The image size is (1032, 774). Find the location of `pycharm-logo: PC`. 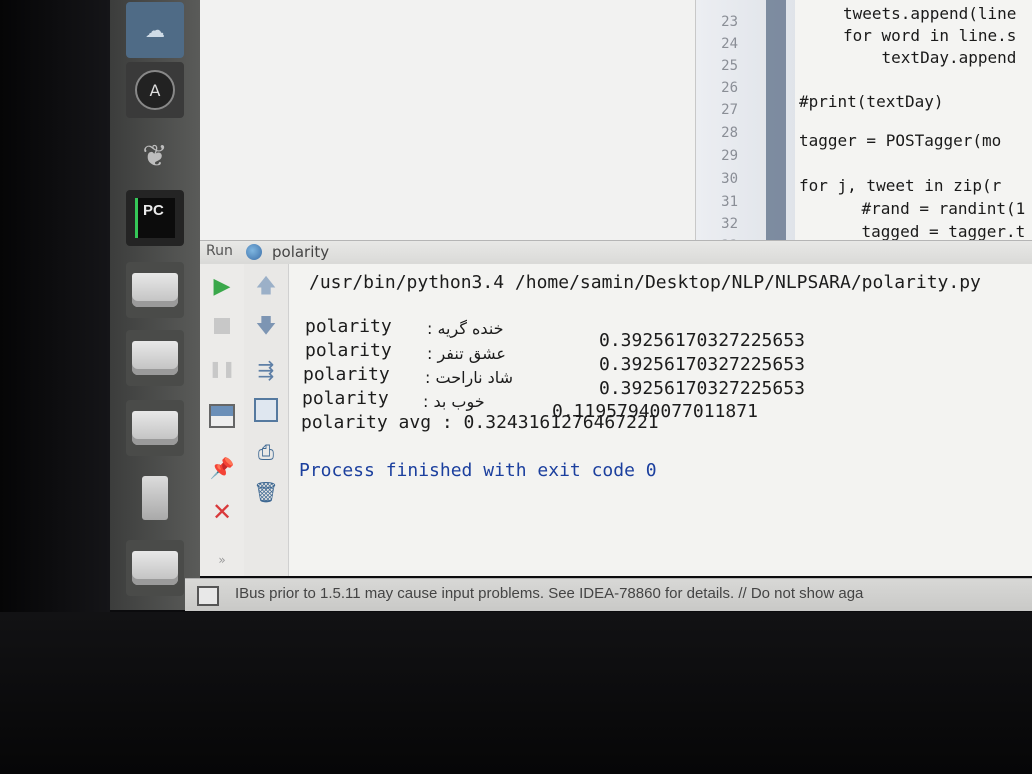

pycharm-logo: PC is located at coordinates (155, 218).